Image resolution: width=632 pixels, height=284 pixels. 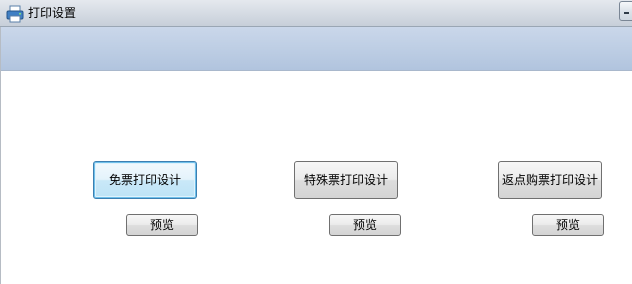 I want to click on minimize-button, so click(x=625, y=11).